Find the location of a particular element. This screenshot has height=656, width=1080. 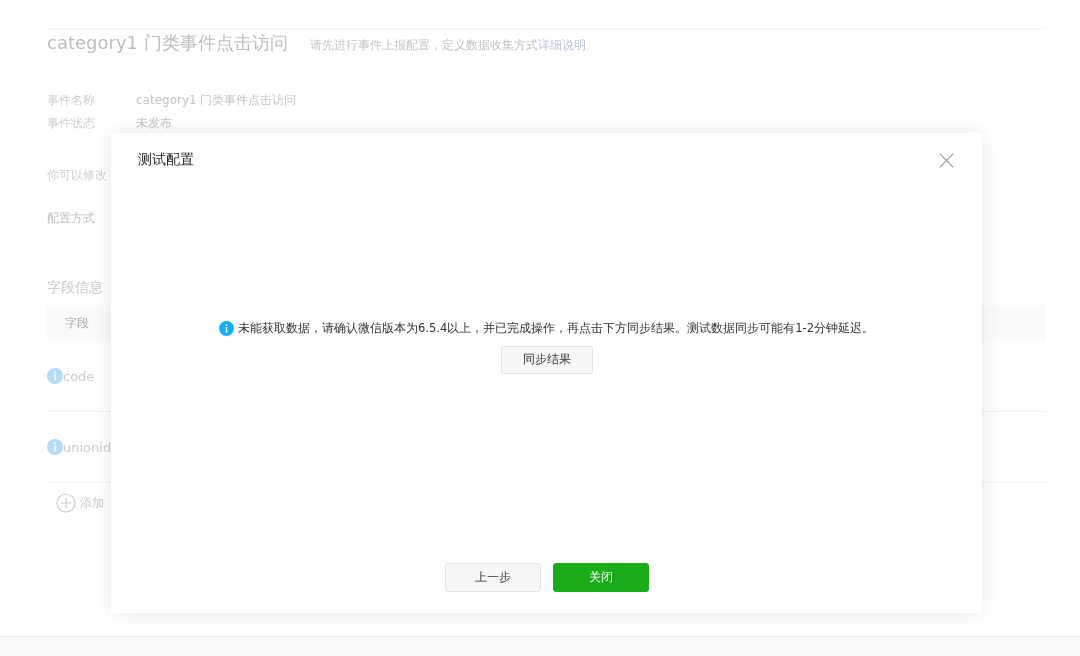

status-message: 未能获取数据，请确认微信版本为6.5.4以上，并已完成操作，再点击下方同步结果。测试数据同步可能有1-2分钟延迟。 is located at coordinates (555, 328).